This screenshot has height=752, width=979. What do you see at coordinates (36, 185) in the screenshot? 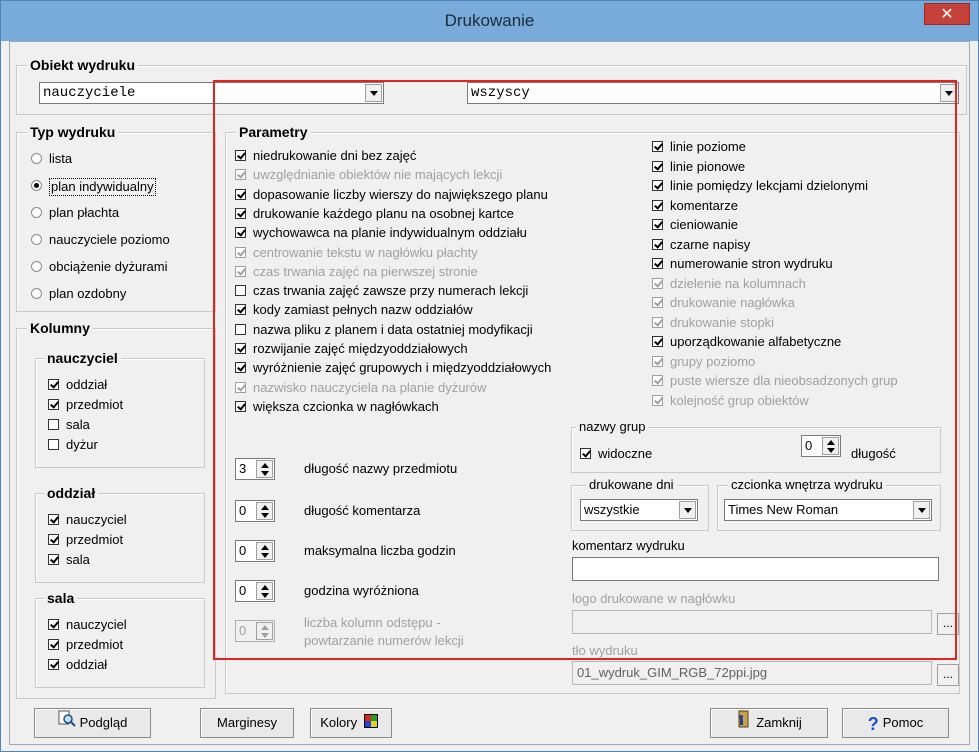
I see `radio-dot-selected` at bounding box center [36, 185].